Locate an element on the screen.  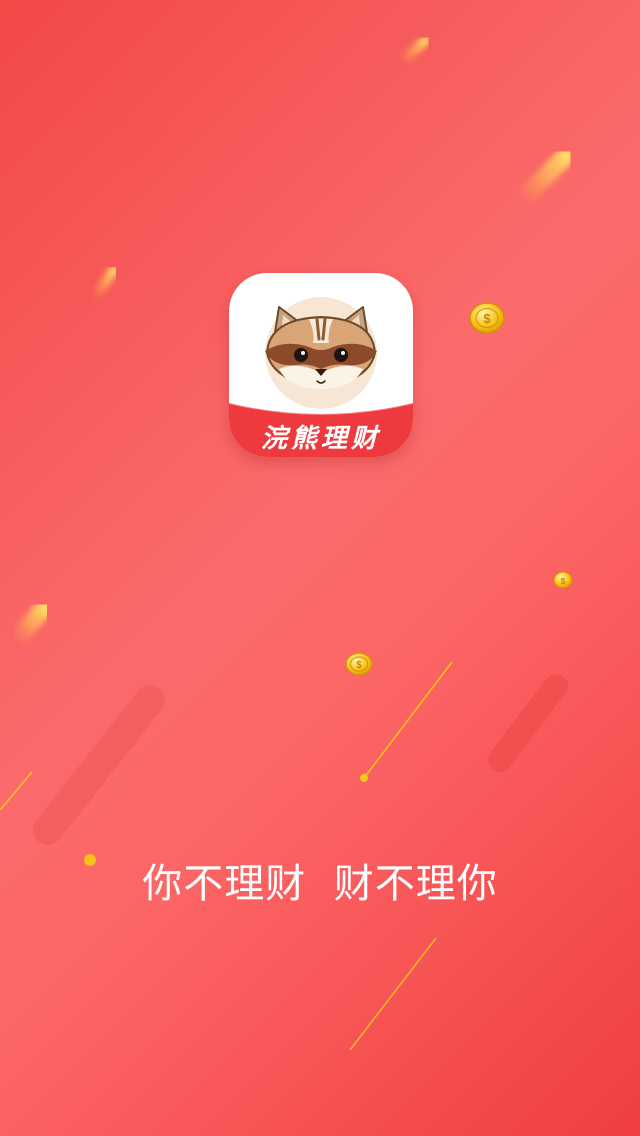
gold-dot is located at coordinates (364, 778).